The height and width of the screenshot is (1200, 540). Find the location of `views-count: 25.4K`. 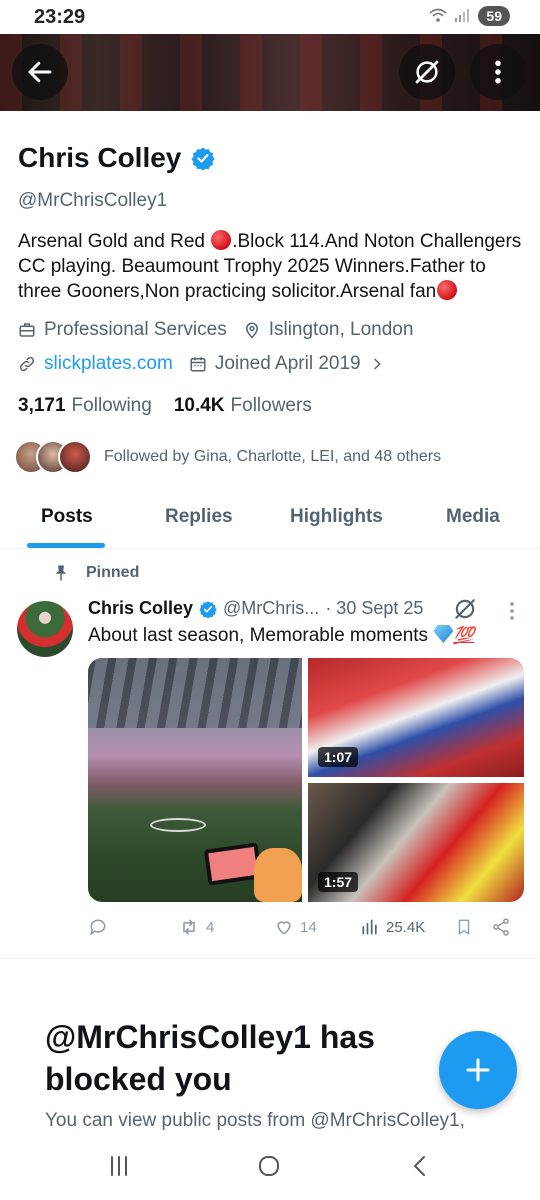

views-count: 25.4K is located at coordinates (406, 927).